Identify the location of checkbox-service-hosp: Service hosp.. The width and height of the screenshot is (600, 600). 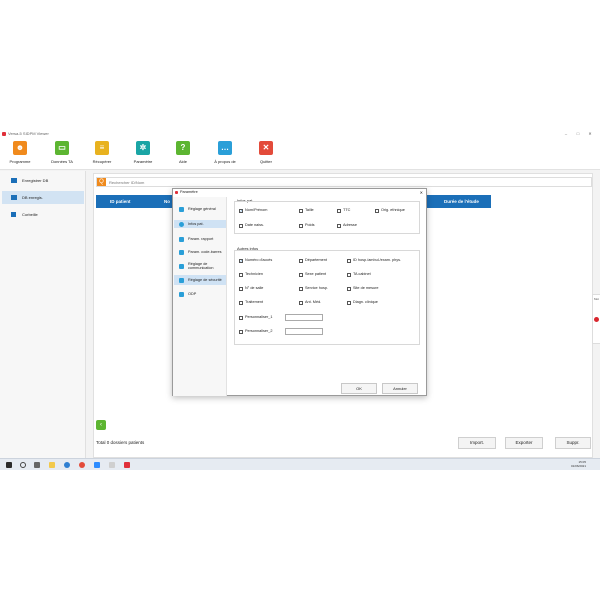
(313, 288).